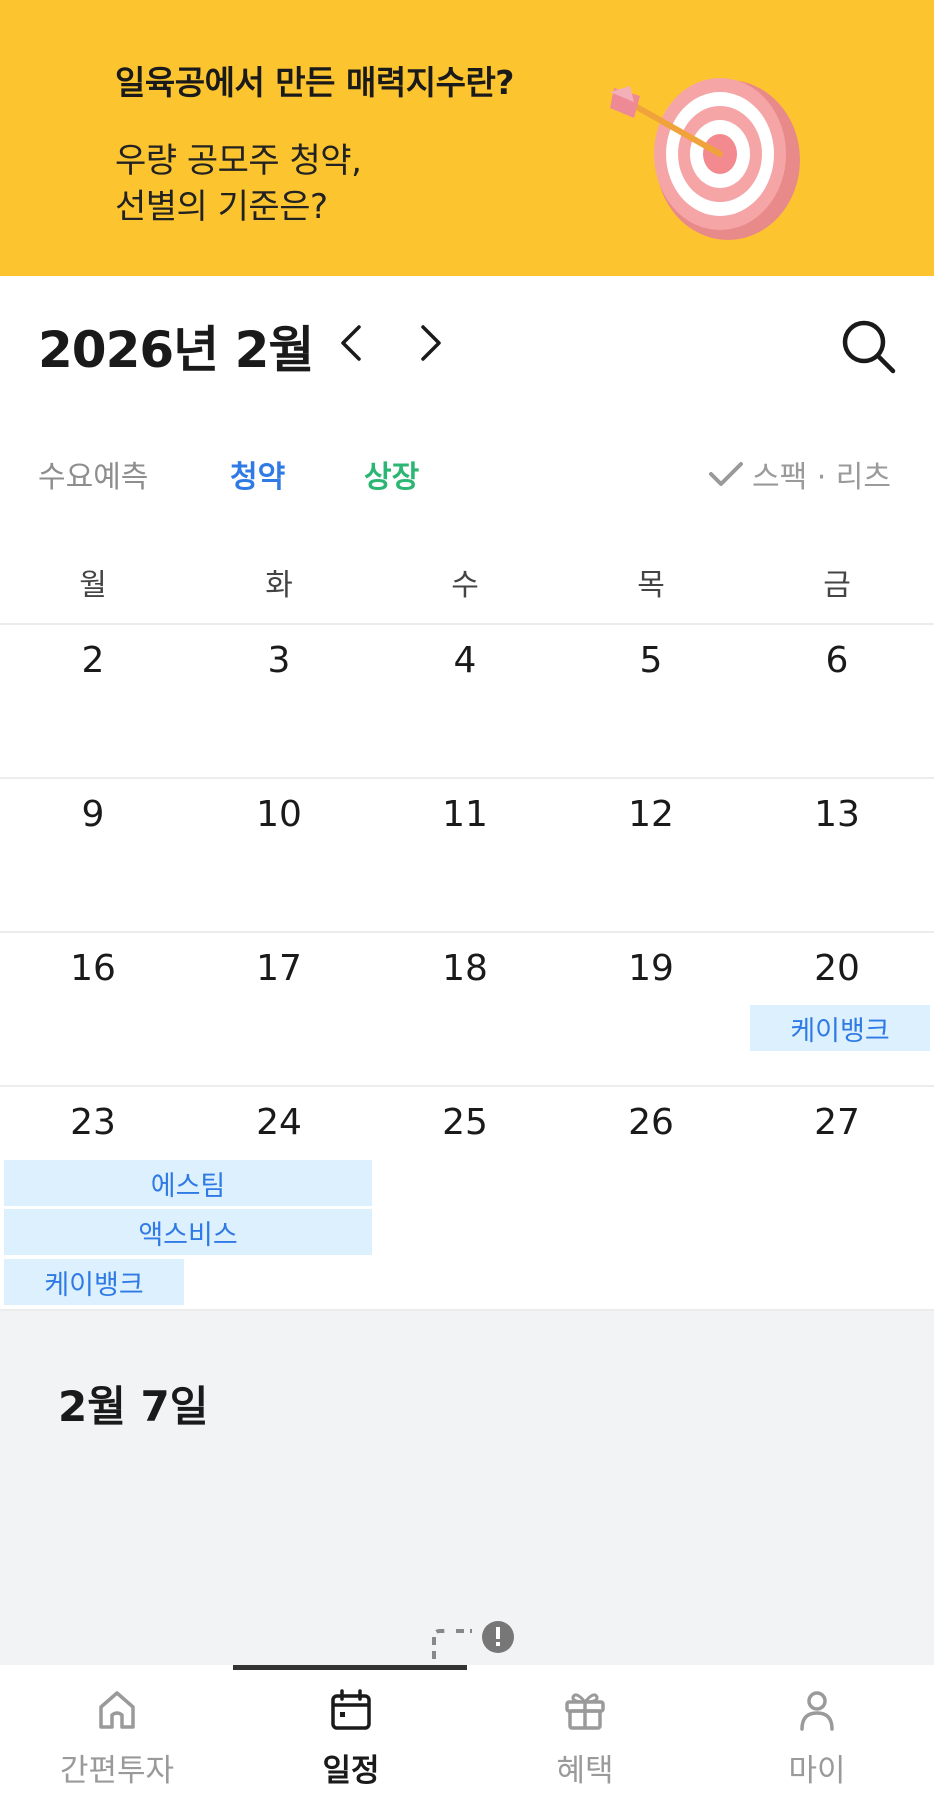 This screenshot has height=1809, width=934. What do you see at coordinates (465, 1122) in the screenshot?
I see `calendar-day: 25` at bounding box center [465, 1122].